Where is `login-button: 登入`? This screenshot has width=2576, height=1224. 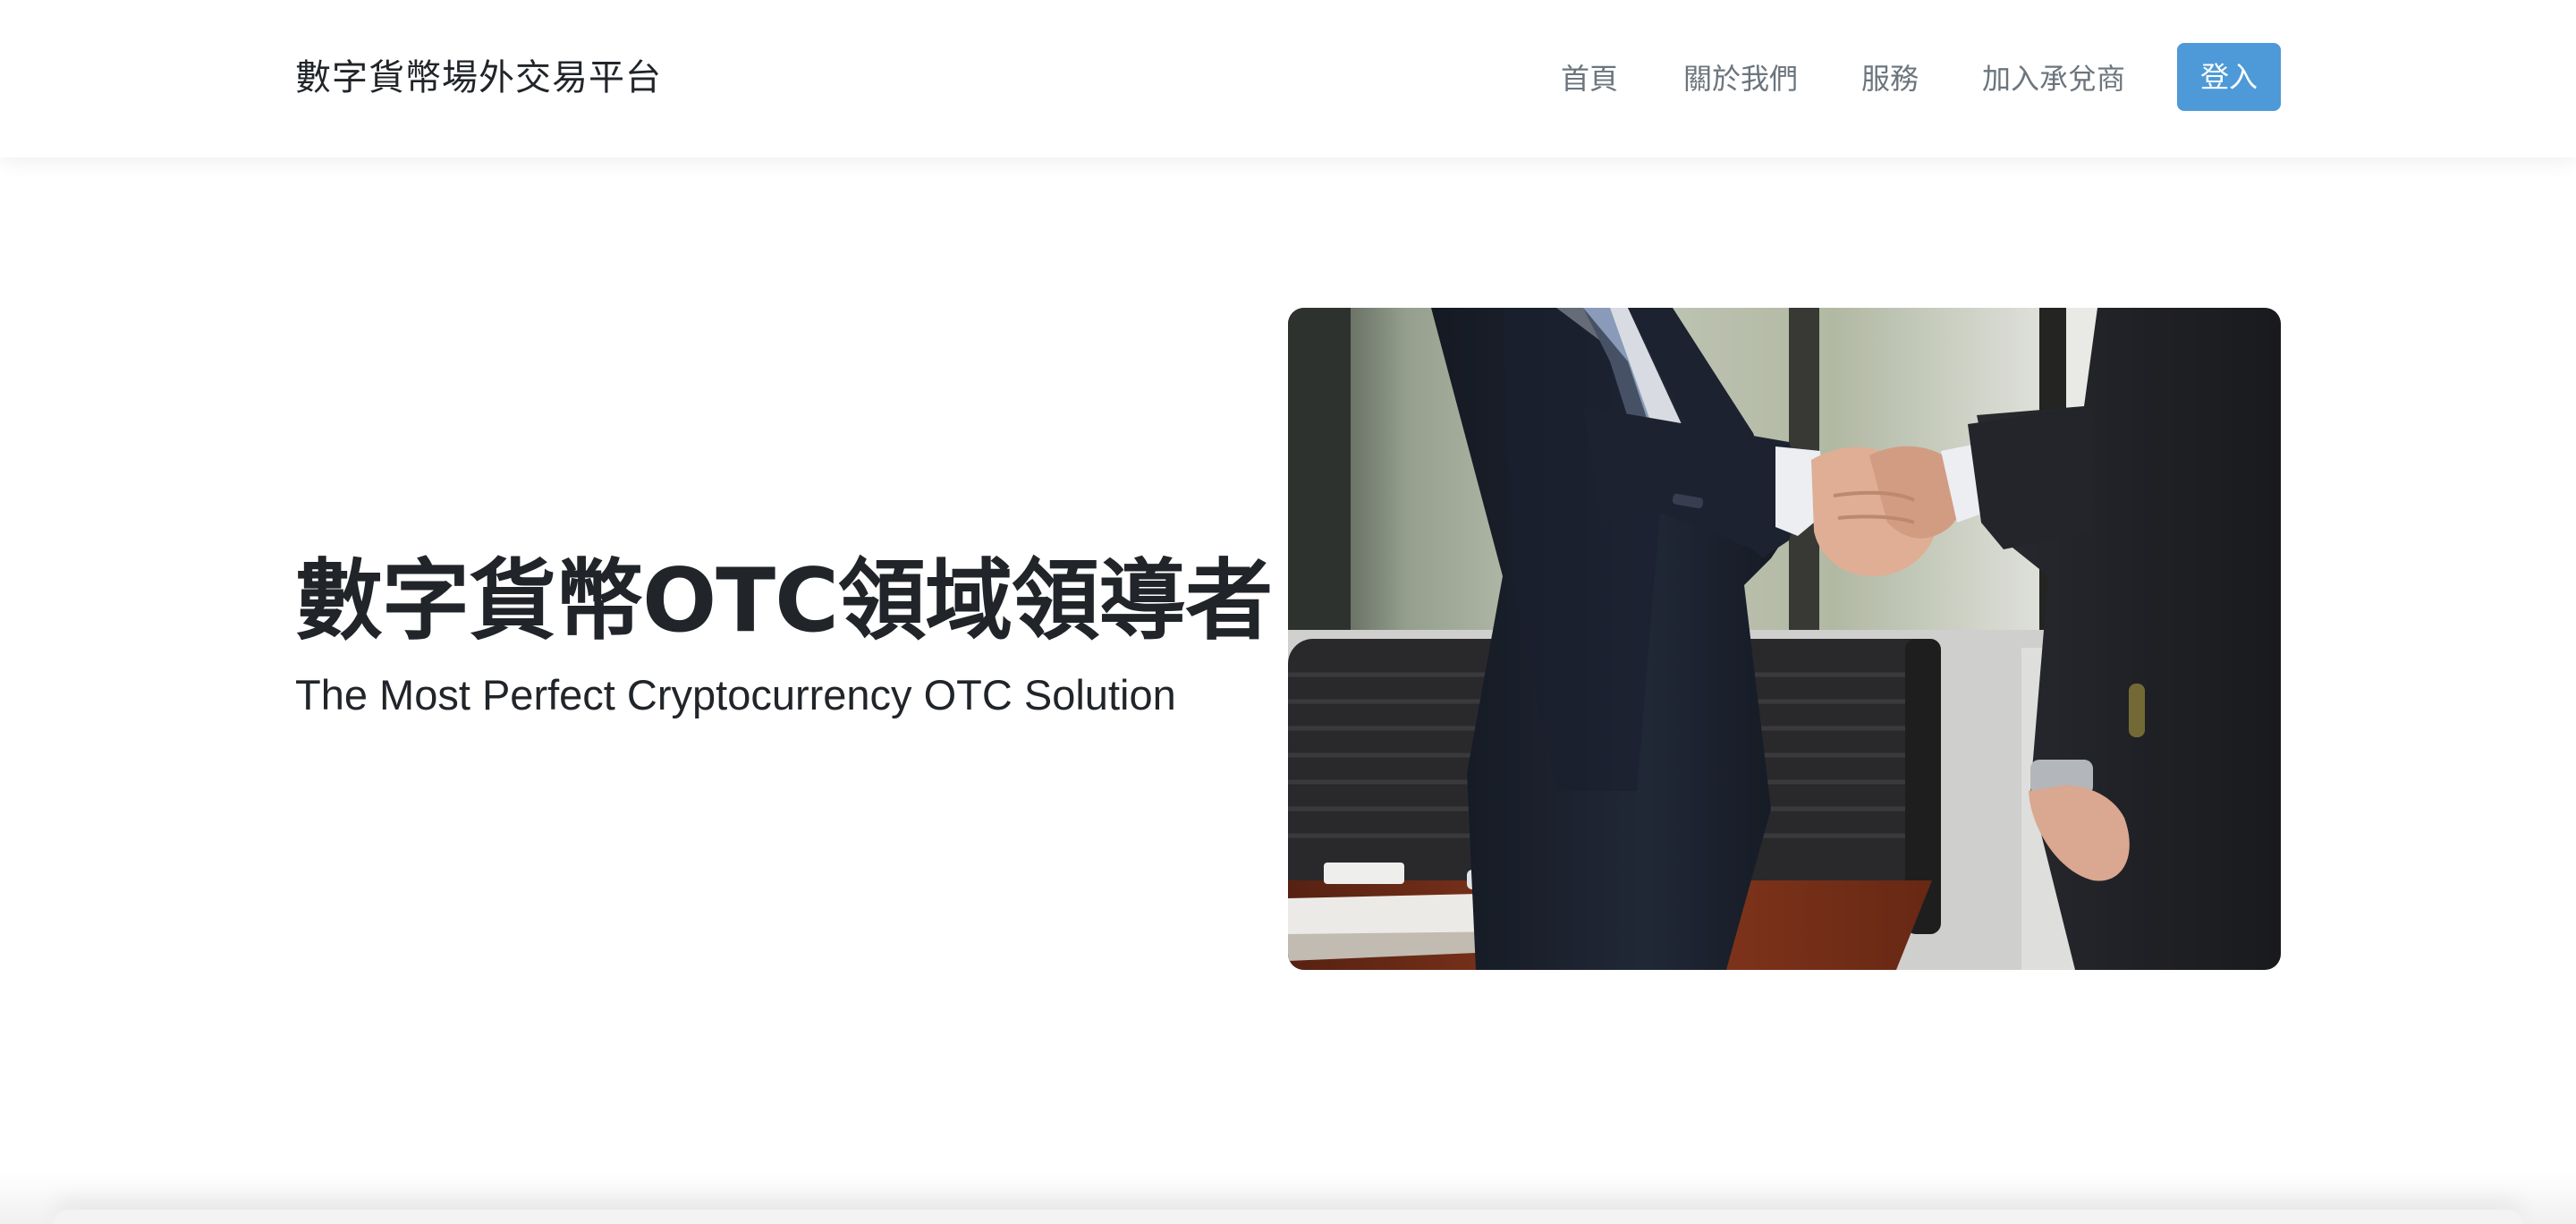
login-button: 登入 is located at coordinates (2229, 77).